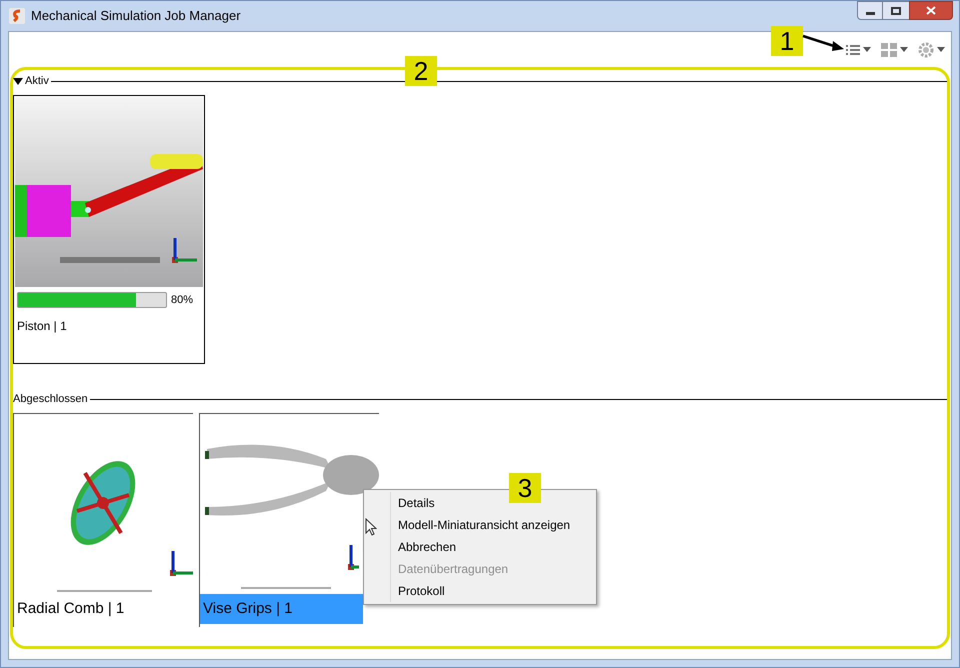 This screenshot has height=668, width=960. I want to click on job-card: 80% Piston | 1, so click(109, 229).